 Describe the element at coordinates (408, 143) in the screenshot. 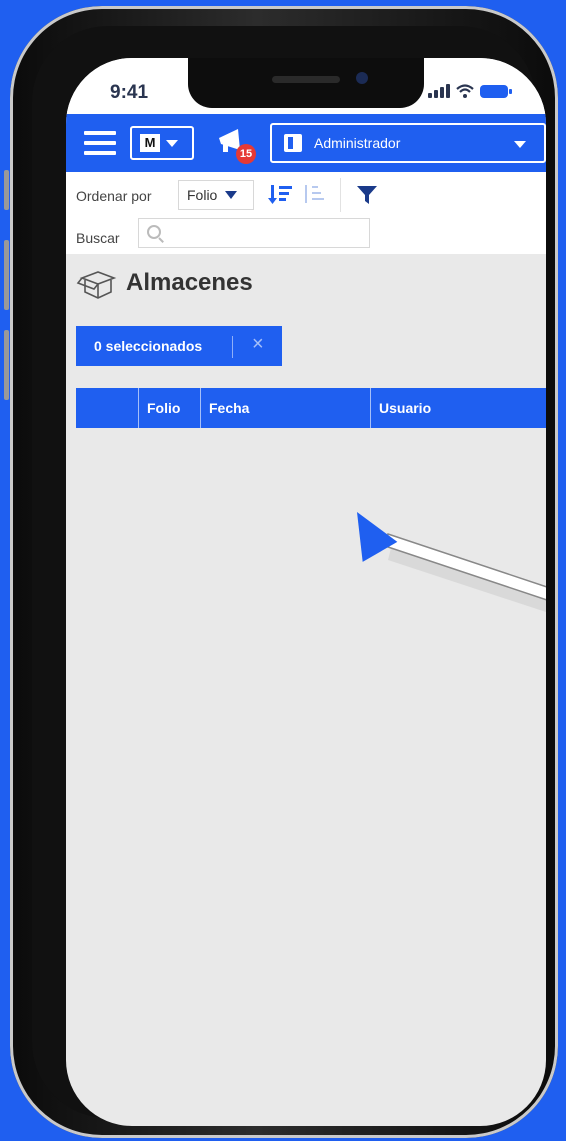

I see `role-dropdown: Administrador` at that location.